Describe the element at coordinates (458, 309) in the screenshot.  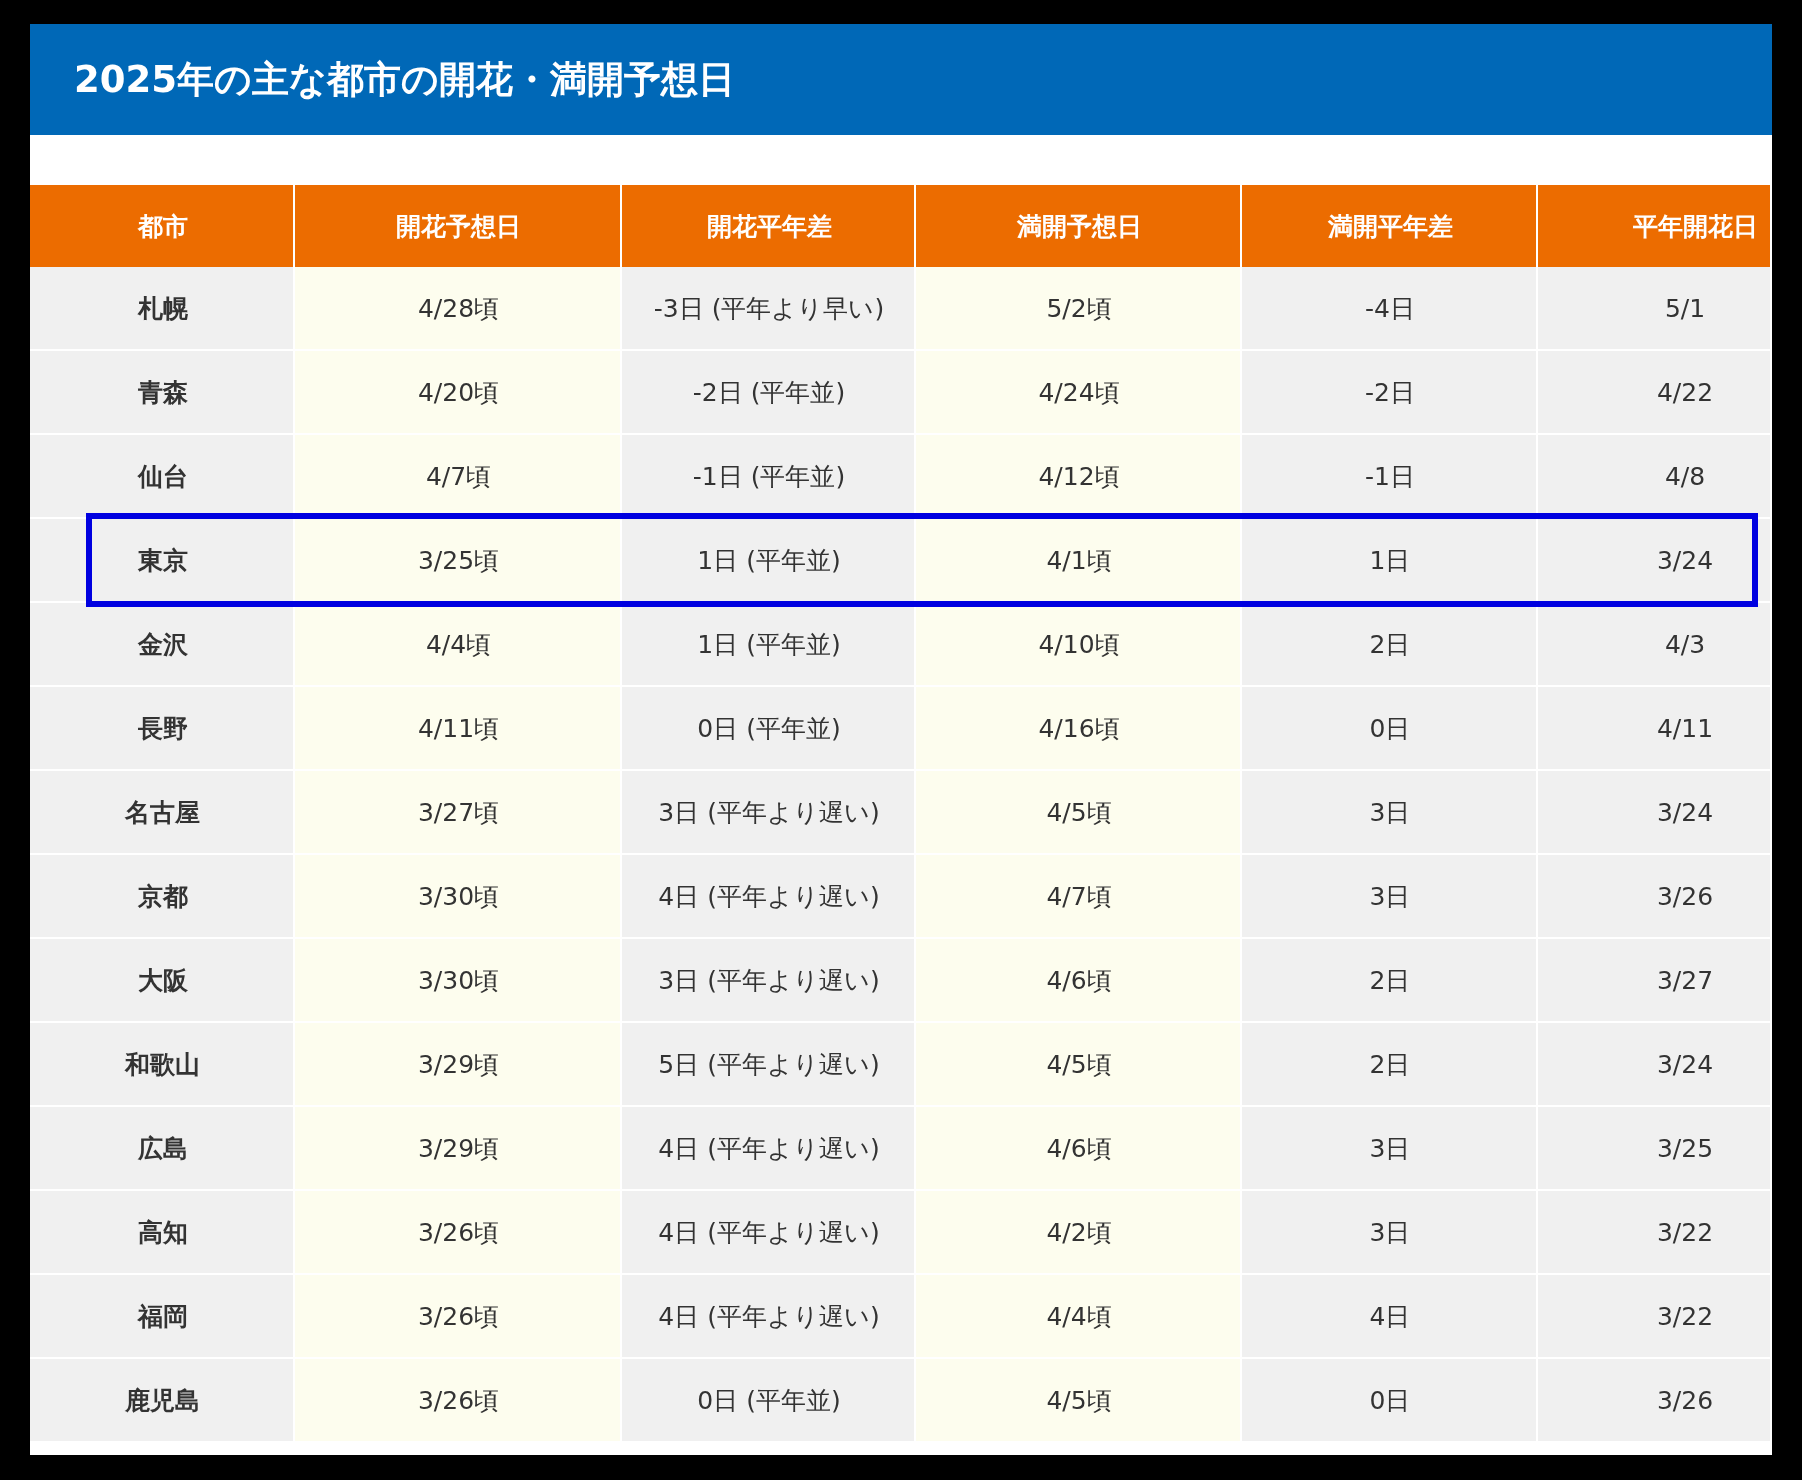
I see `table-cell: 4/28頃` at that location.